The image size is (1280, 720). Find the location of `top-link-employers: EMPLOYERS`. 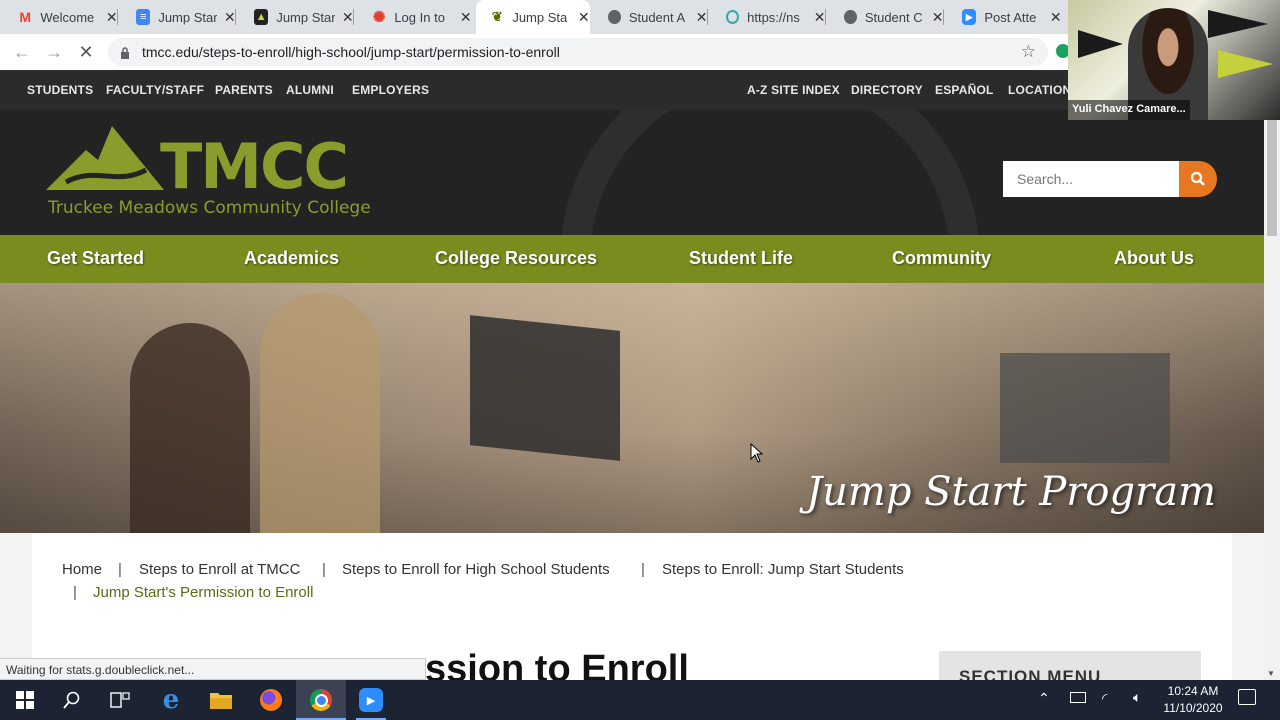

top-link-employers: EMPLOYERS is located at coordinates (390, 90).